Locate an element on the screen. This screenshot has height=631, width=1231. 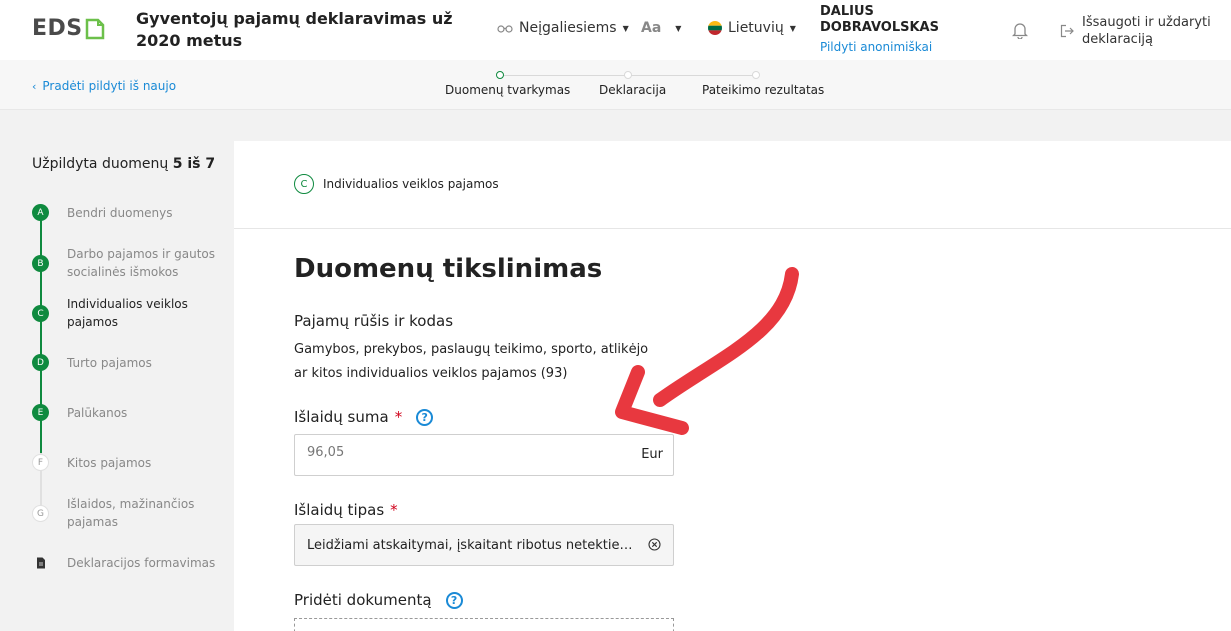
step-submission-result: Pateikimo rezultatas is located at coordinates (763, 90).